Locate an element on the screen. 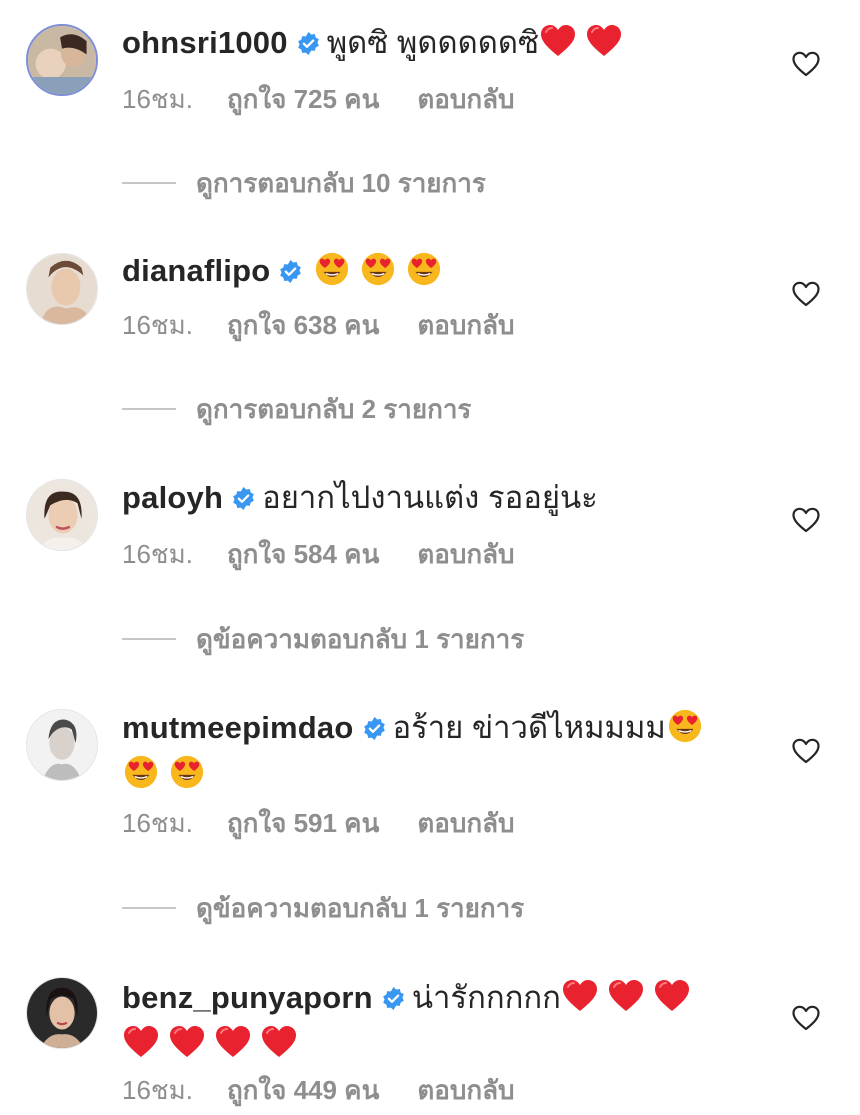 This screenshot has width=860, height=1115. comment-meta: 16ชม. ถูกใจ 584 คน ตอบกลับ is located at coordinates (318, 554).